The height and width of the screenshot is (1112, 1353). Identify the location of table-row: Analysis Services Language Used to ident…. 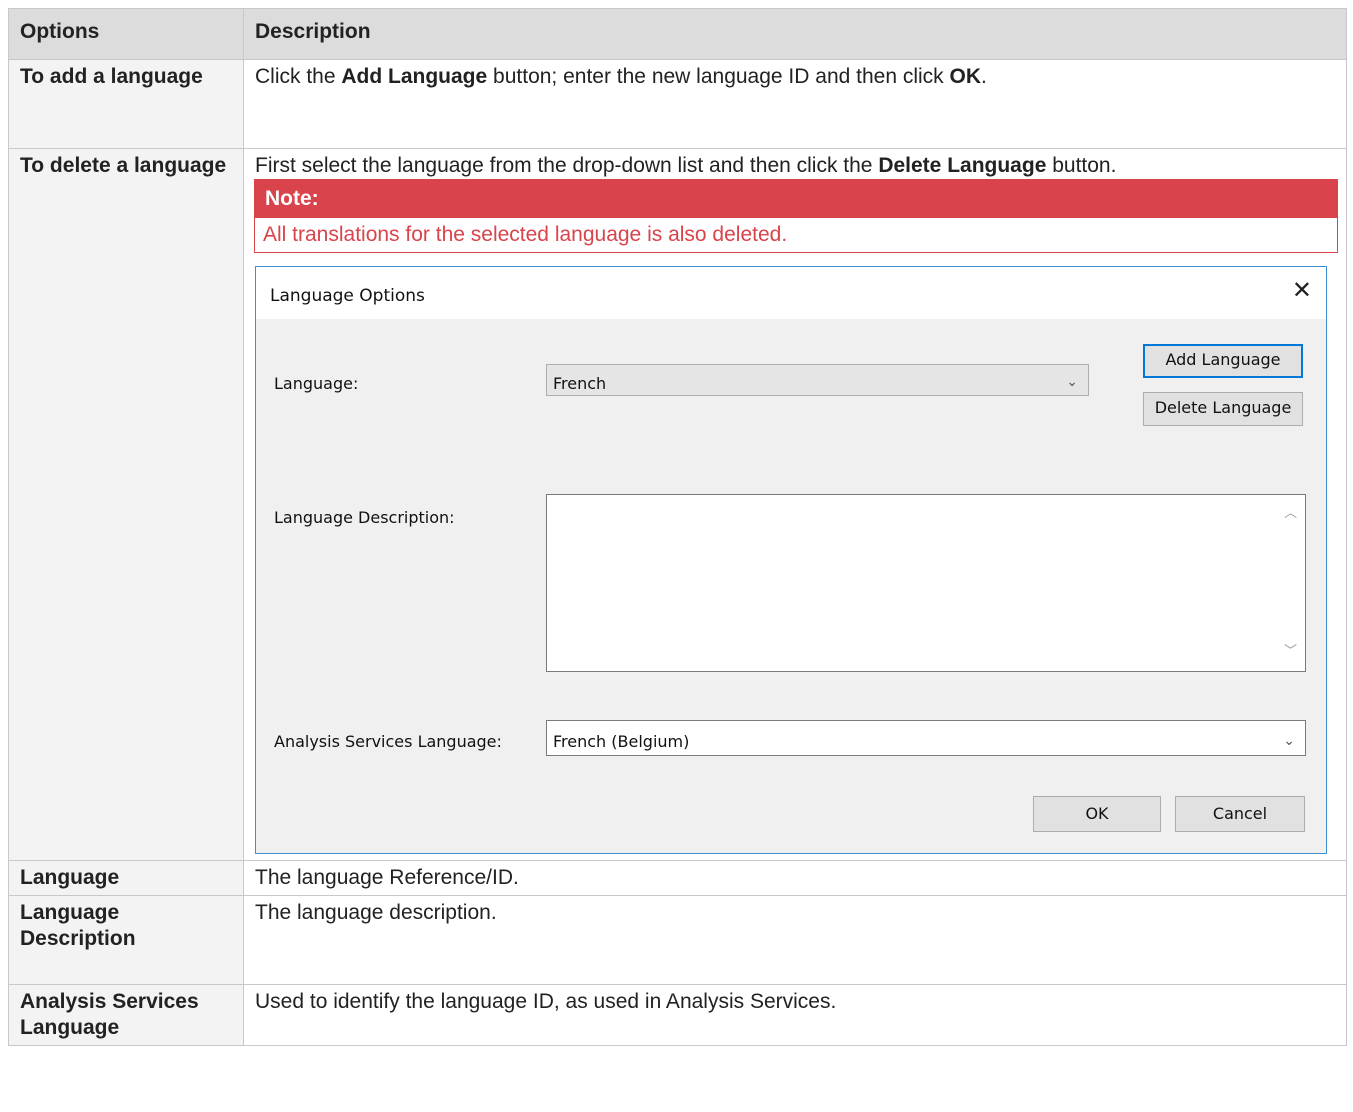
(677, 1015).